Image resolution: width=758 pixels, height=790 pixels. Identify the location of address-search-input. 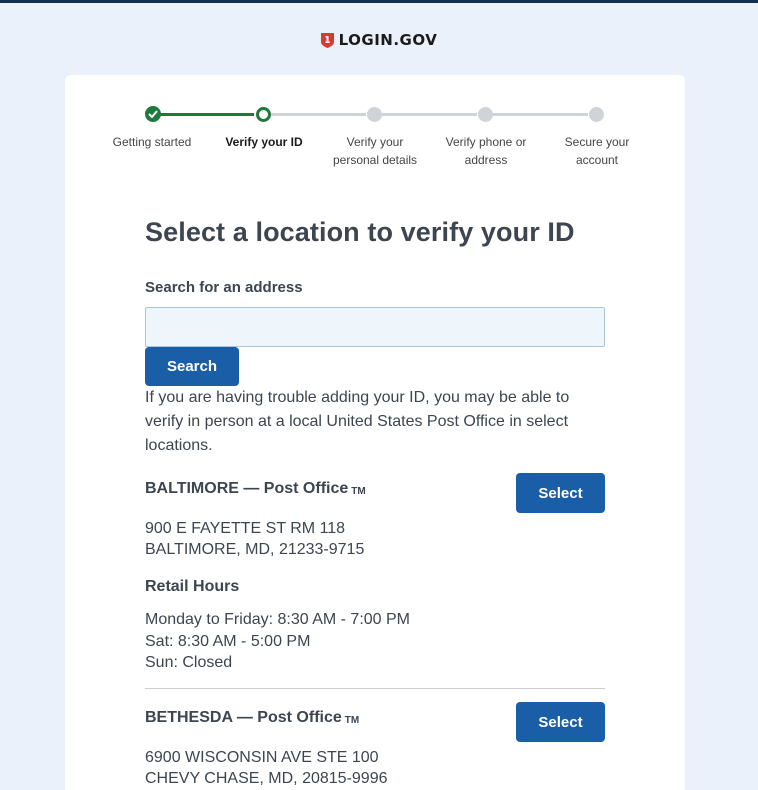
(375, 327).